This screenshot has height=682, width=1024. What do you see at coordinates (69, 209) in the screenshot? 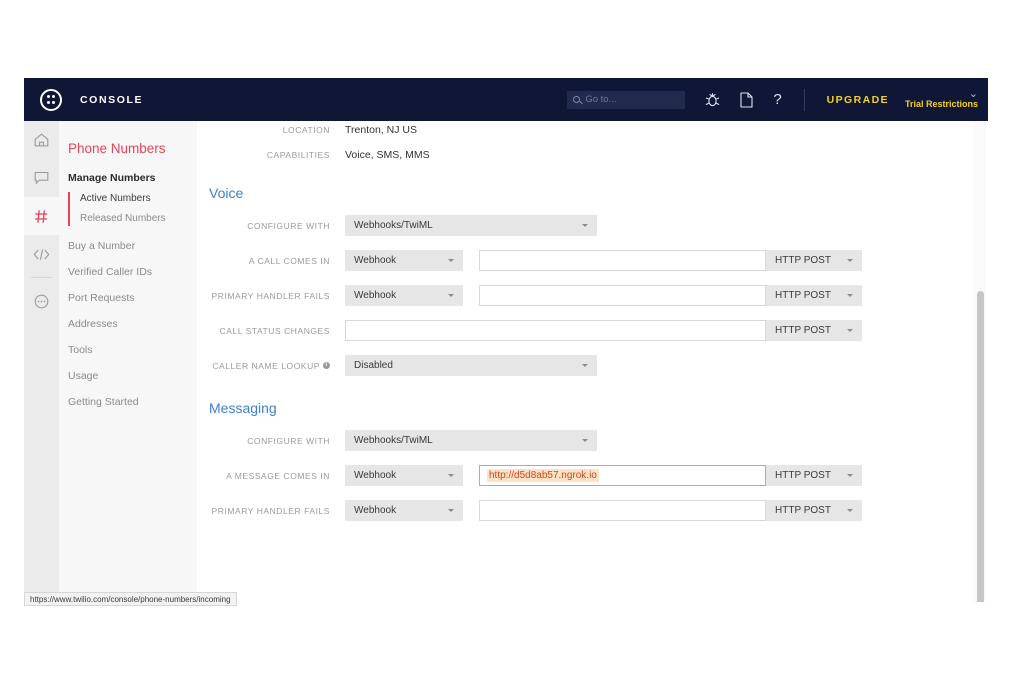
I see `sidebar-active-indicator` at bounding box center [69, 209].